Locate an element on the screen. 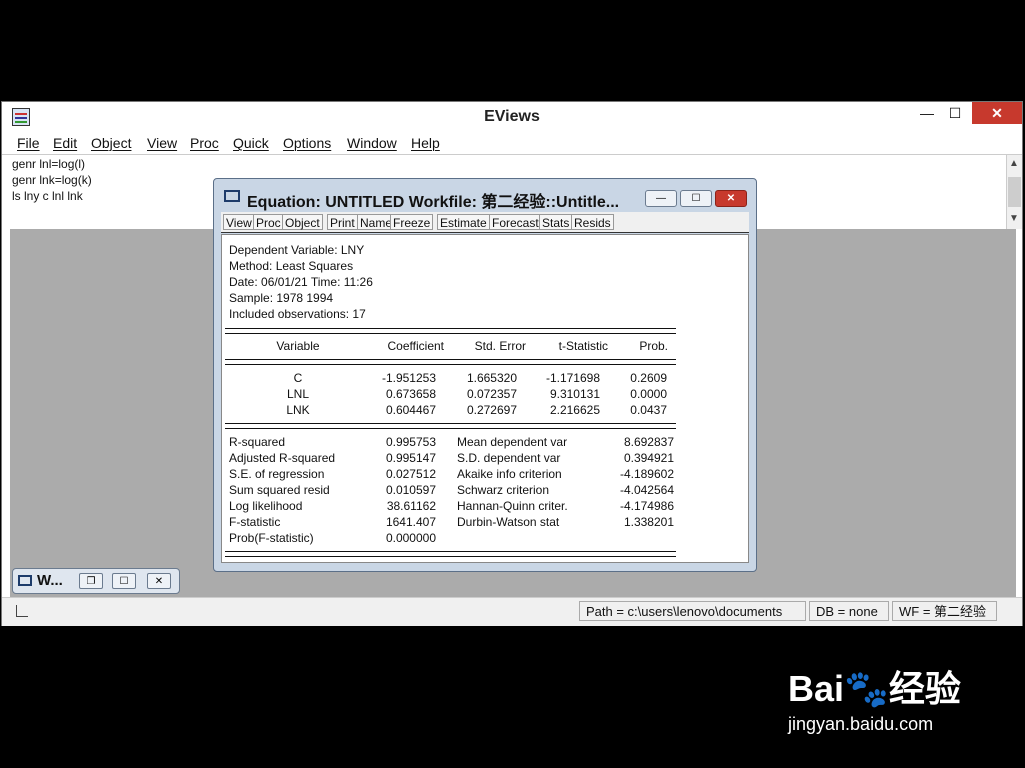 Image resolution: width=1025 pixels, height=768 pixels. menu-edit: Edit is located at coordinates (65, 143).